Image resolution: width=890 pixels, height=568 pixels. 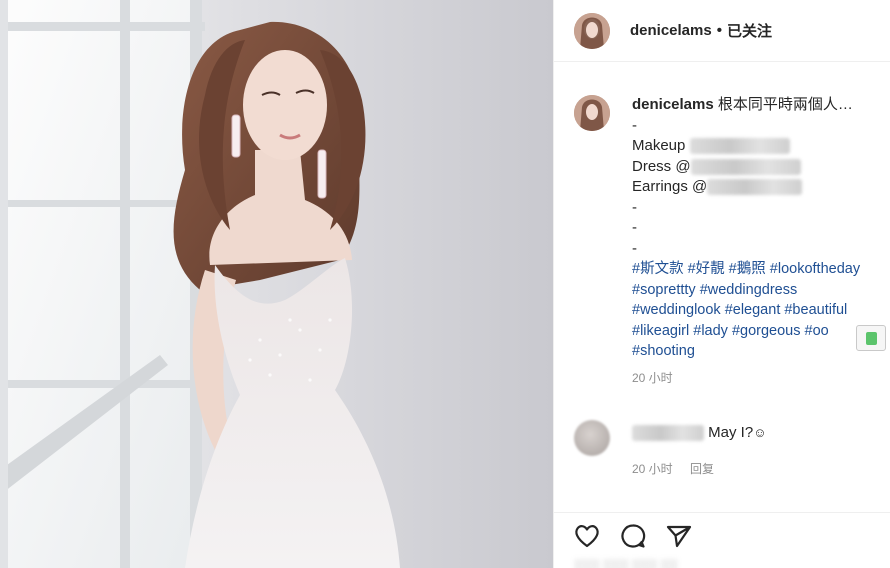 What do you see at coordinates (652, 469) in the screenshot?
I see `comment-timestamp: 20 小时` at bounding box center [652, 469].